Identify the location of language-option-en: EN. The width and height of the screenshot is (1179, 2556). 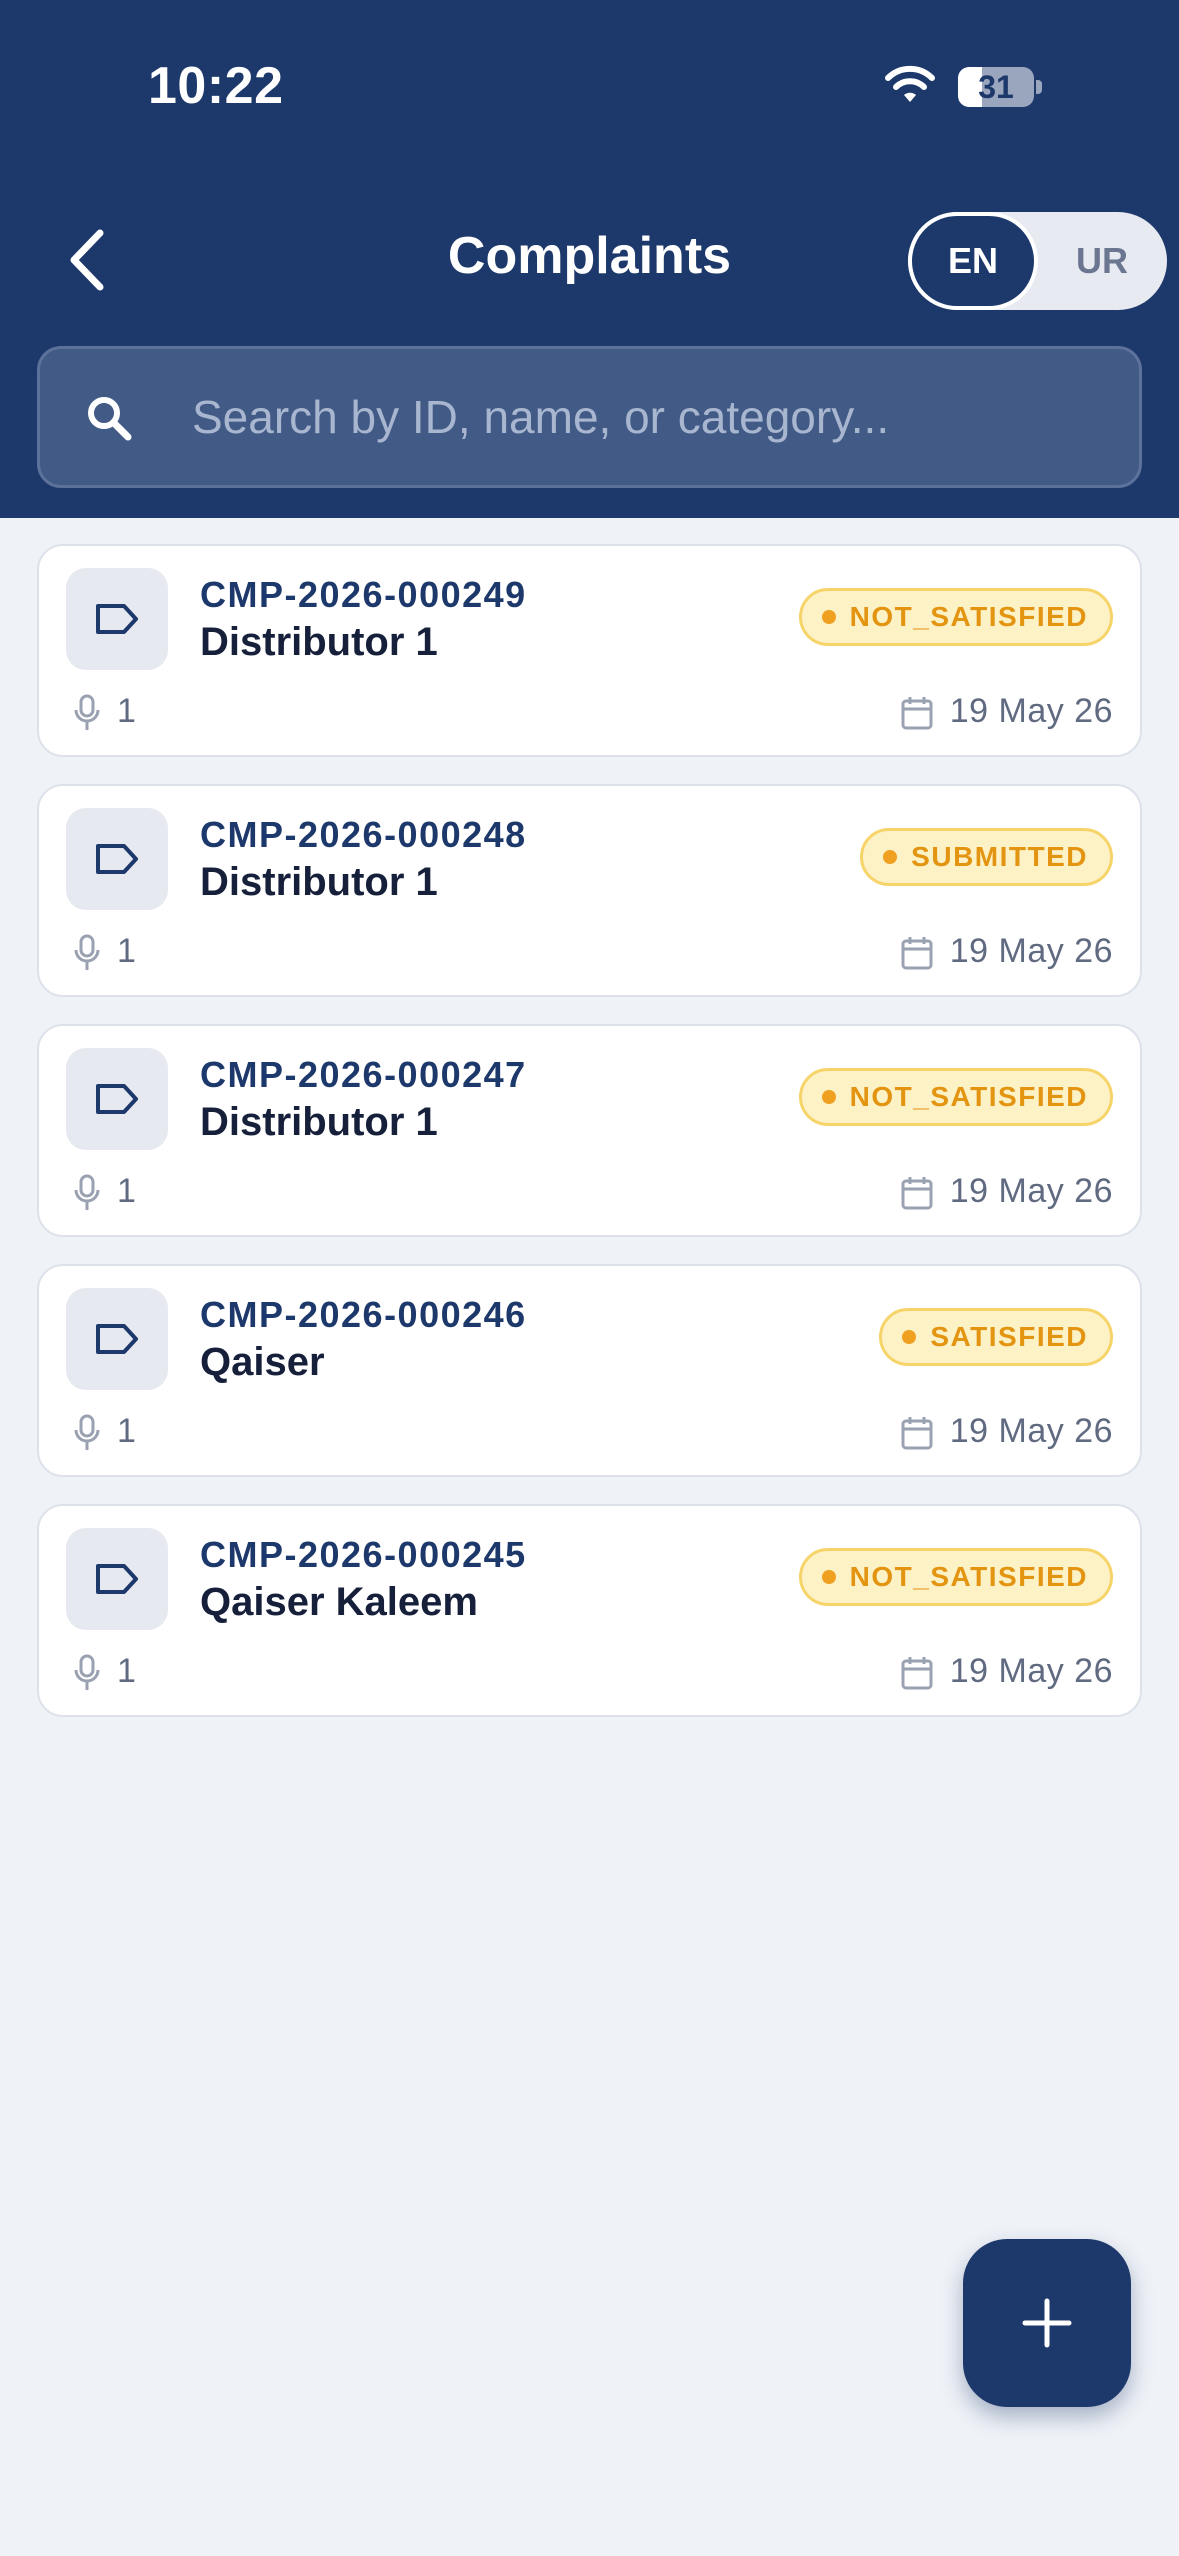
(973, 261).